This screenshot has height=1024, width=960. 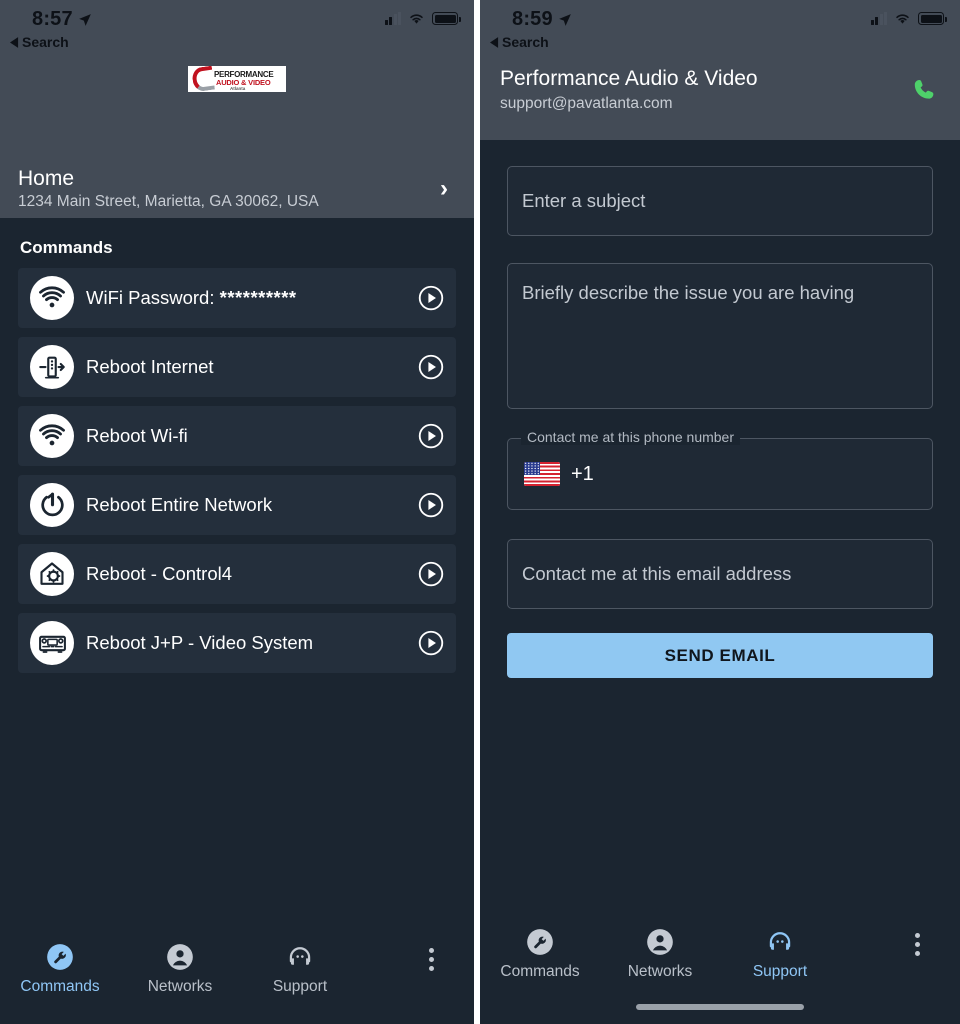 What do you see at coordinates (444, 189) in the screenshot?
I see `chevron-right-icon: ›` at bounding box center [444, 189].